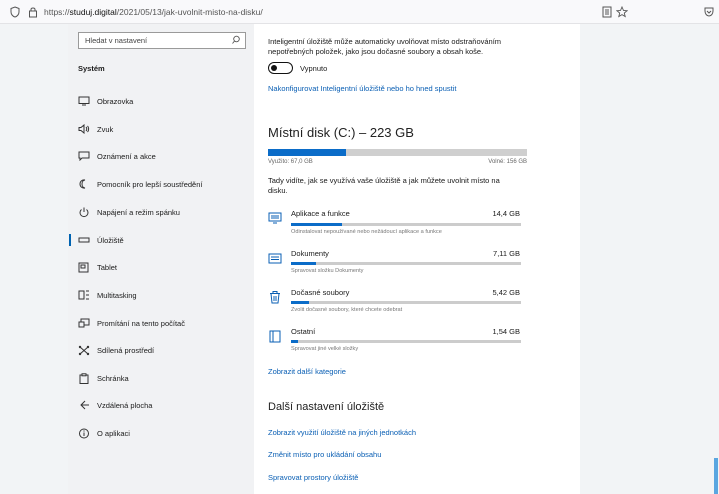  What do you see at coordinates (162, 40) in the screenshot?
I see `settings-search-input: Hledat v nastavení` at bounding box center [162, 40].